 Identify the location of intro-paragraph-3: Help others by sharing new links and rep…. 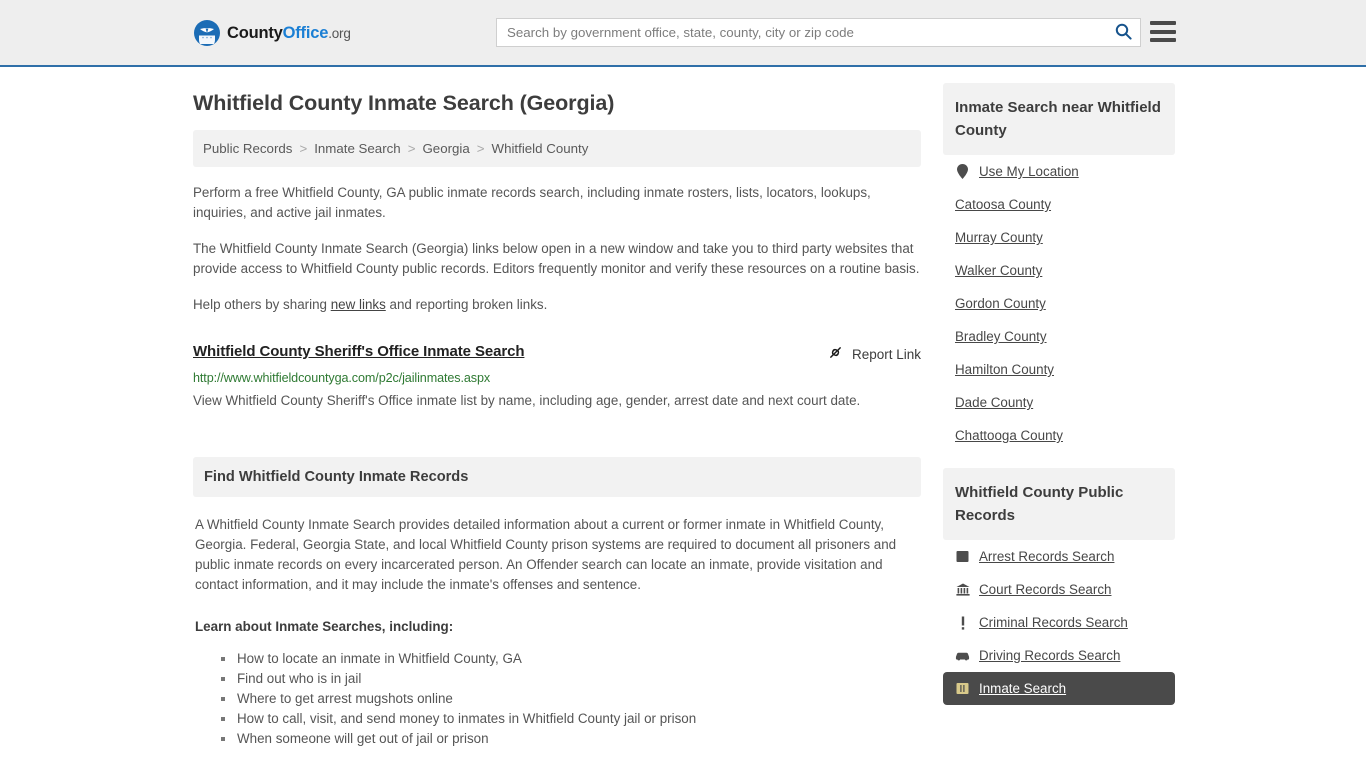
(557, 305).